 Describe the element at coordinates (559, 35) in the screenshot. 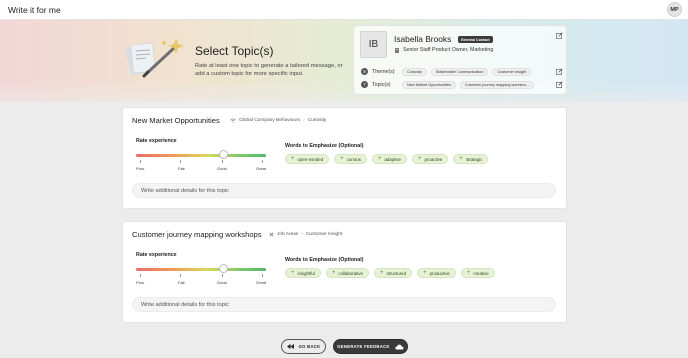

I see `edit-contact-icon` at that location.